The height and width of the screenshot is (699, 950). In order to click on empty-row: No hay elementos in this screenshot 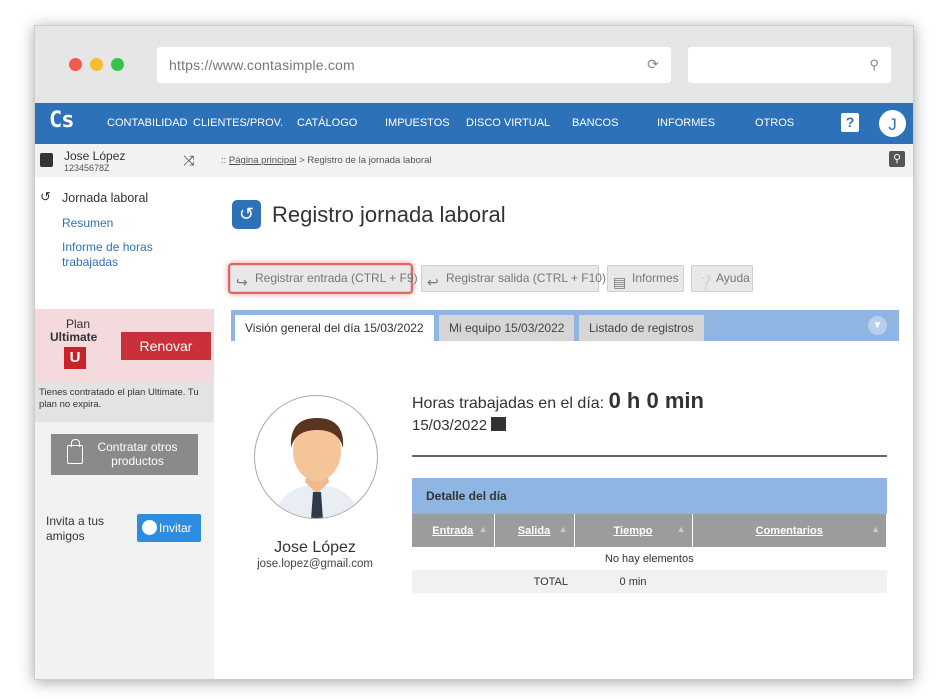, I will do `click(649, 558)`.